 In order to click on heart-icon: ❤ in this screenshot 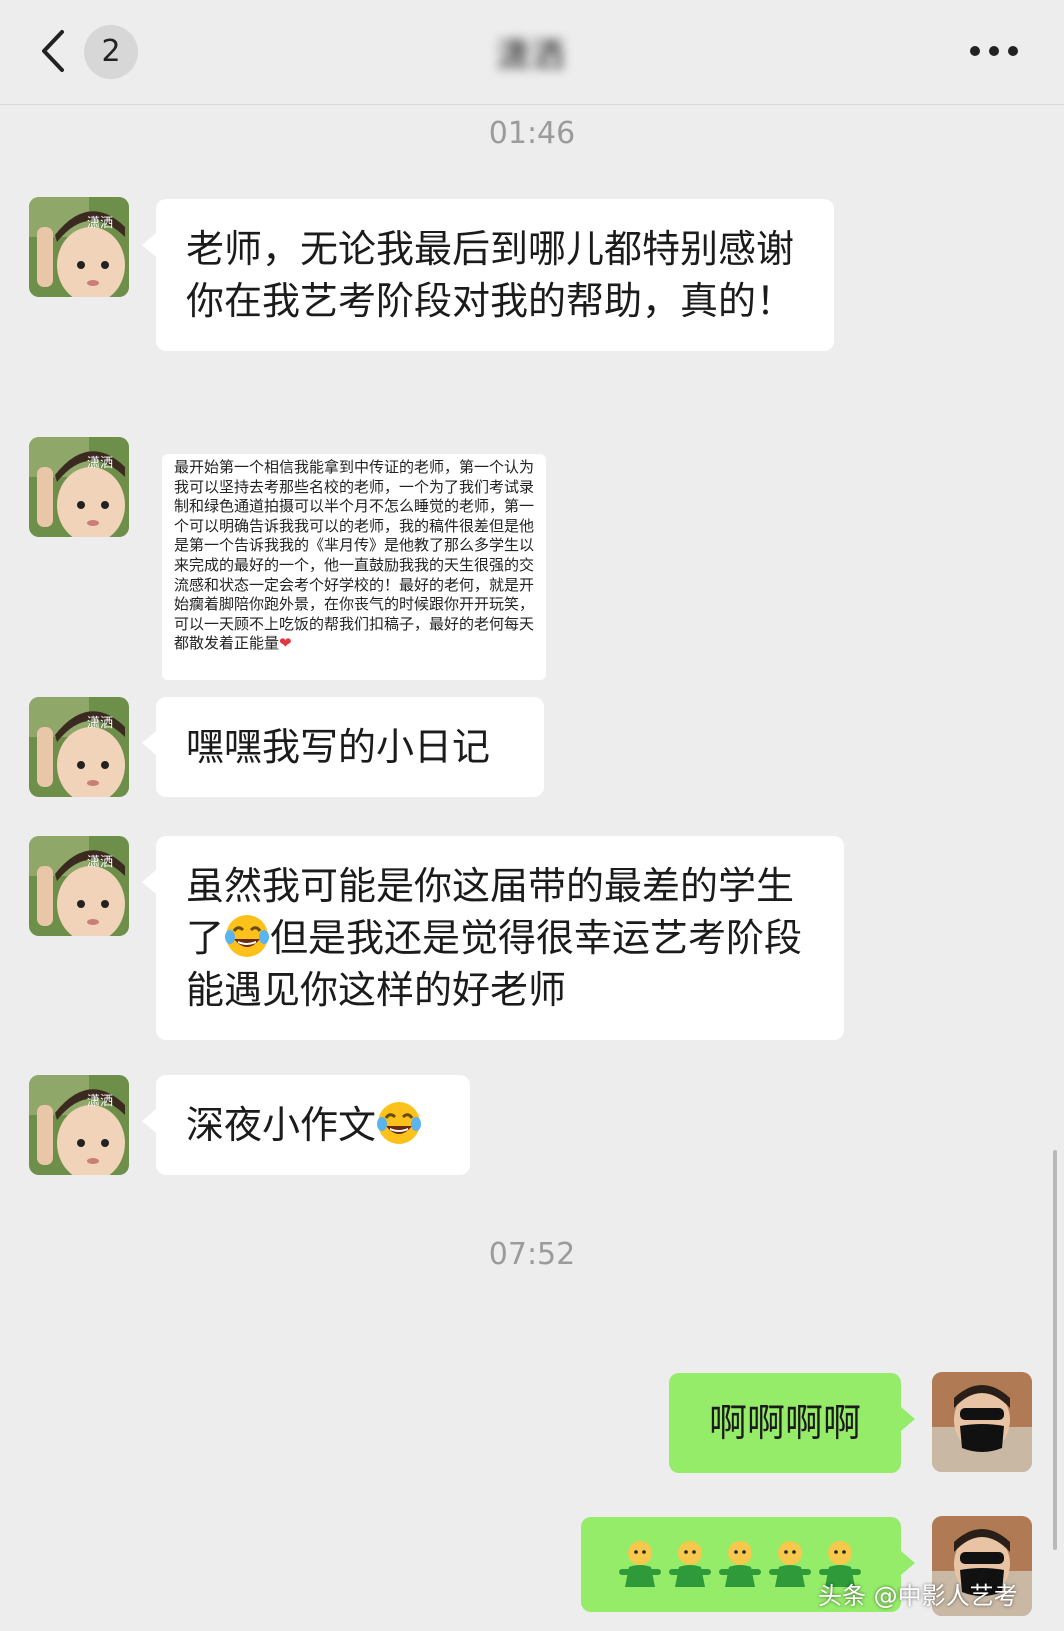, I will do `click(285, 643)`.